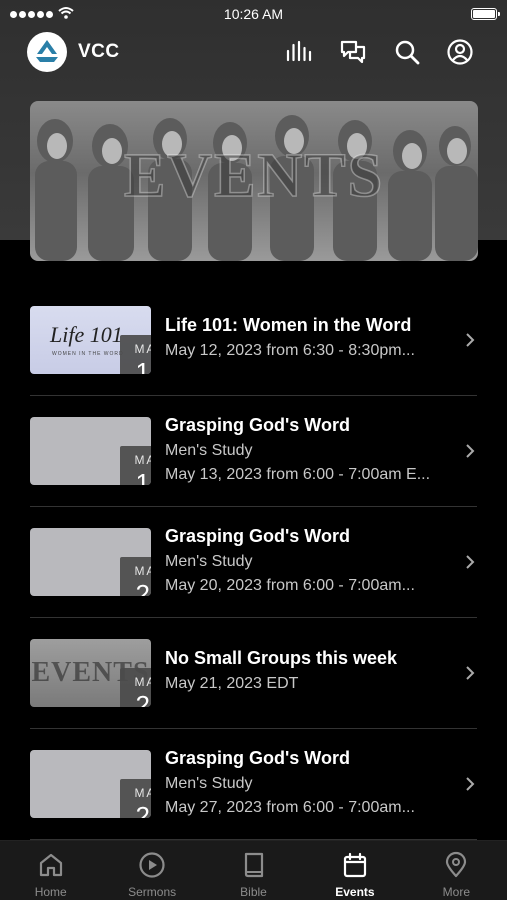 The height and width of the screenshot is (900, 507). Describe the element at coordinates (407, 52) in the screenshot. I see `search-icon` at that location.